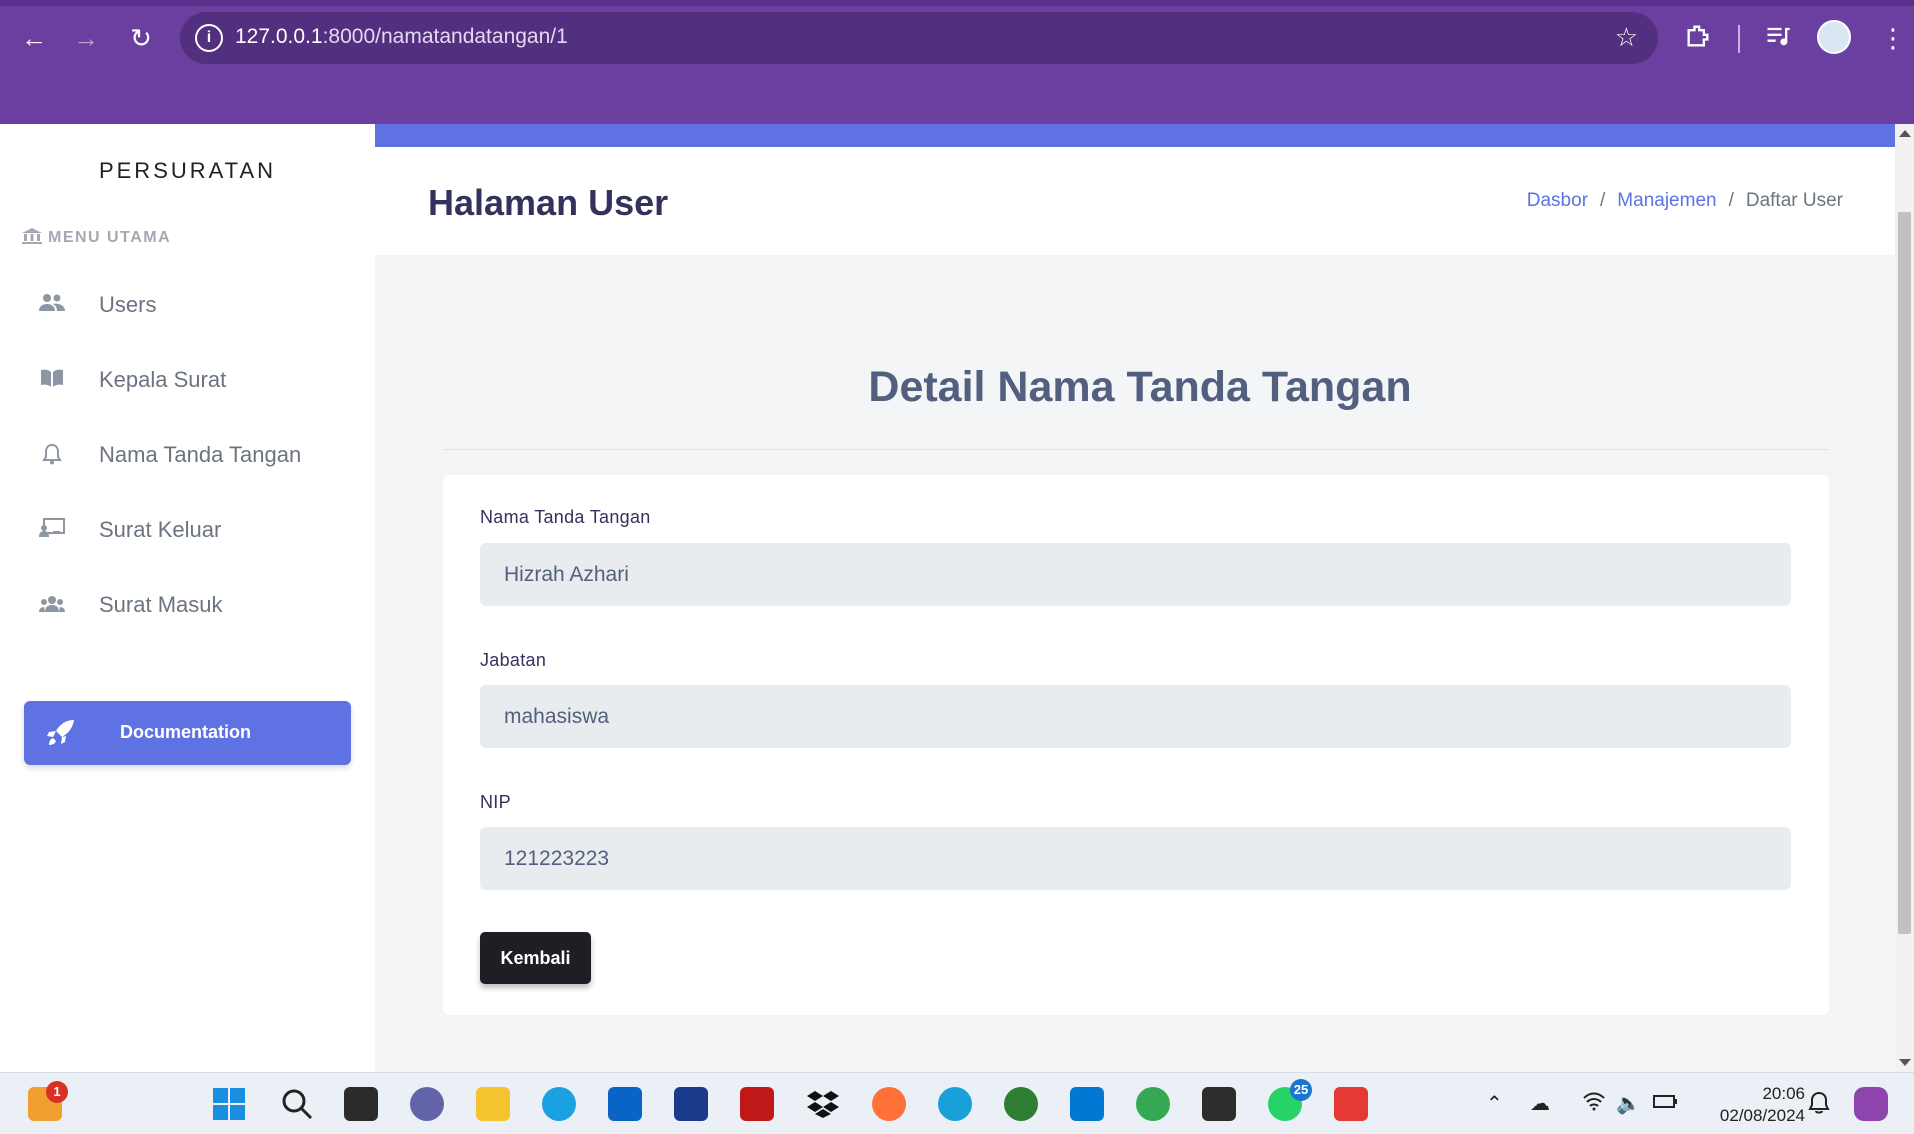 This screenshot has width=1914, height=1134. Describe the element at coordinates (559, 1104) in the screenshot. I see `edge-browser-icon` at that location.